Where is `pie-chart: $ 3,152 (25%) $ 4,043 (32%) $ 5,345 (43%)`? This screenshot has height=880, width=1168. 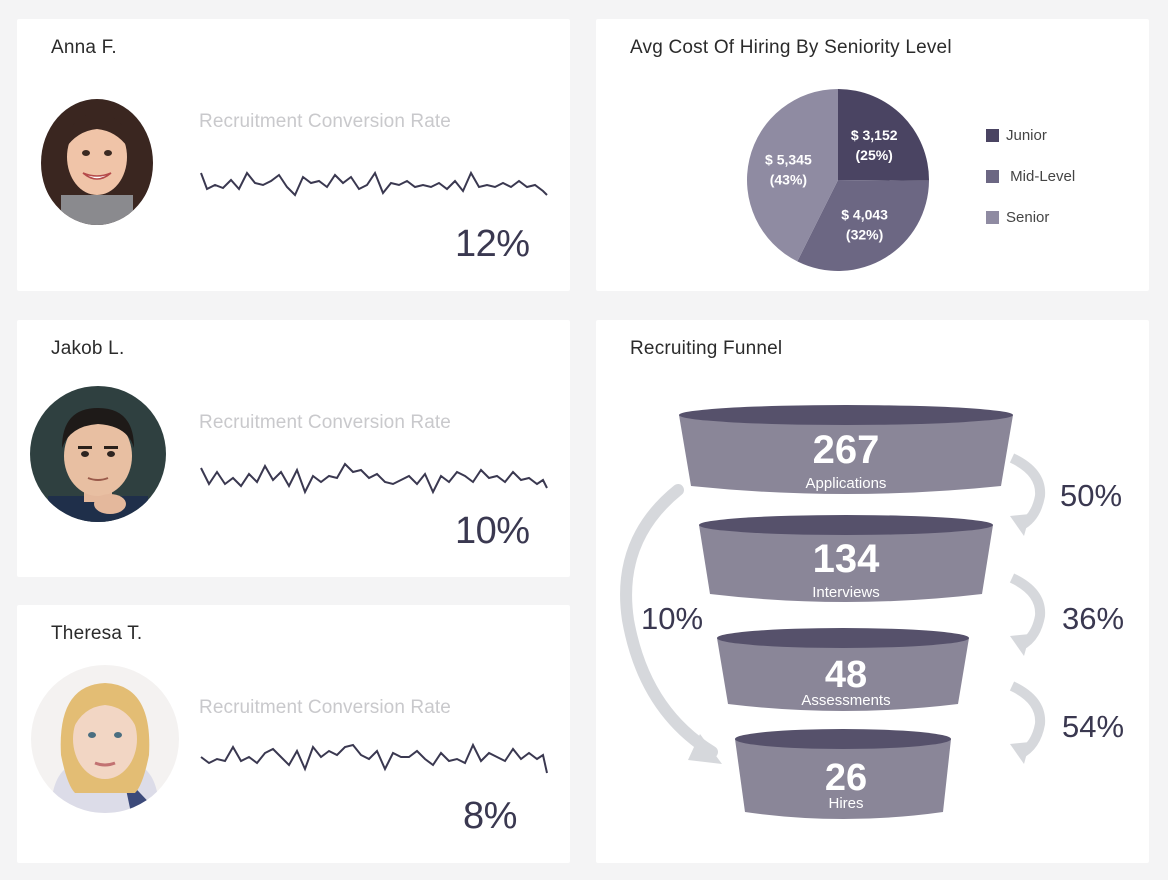 pie-chart: $ 3,152 (25%) $ 4,043 (32%) $ 5,345 (43%) is located at coordinates (838, 180).